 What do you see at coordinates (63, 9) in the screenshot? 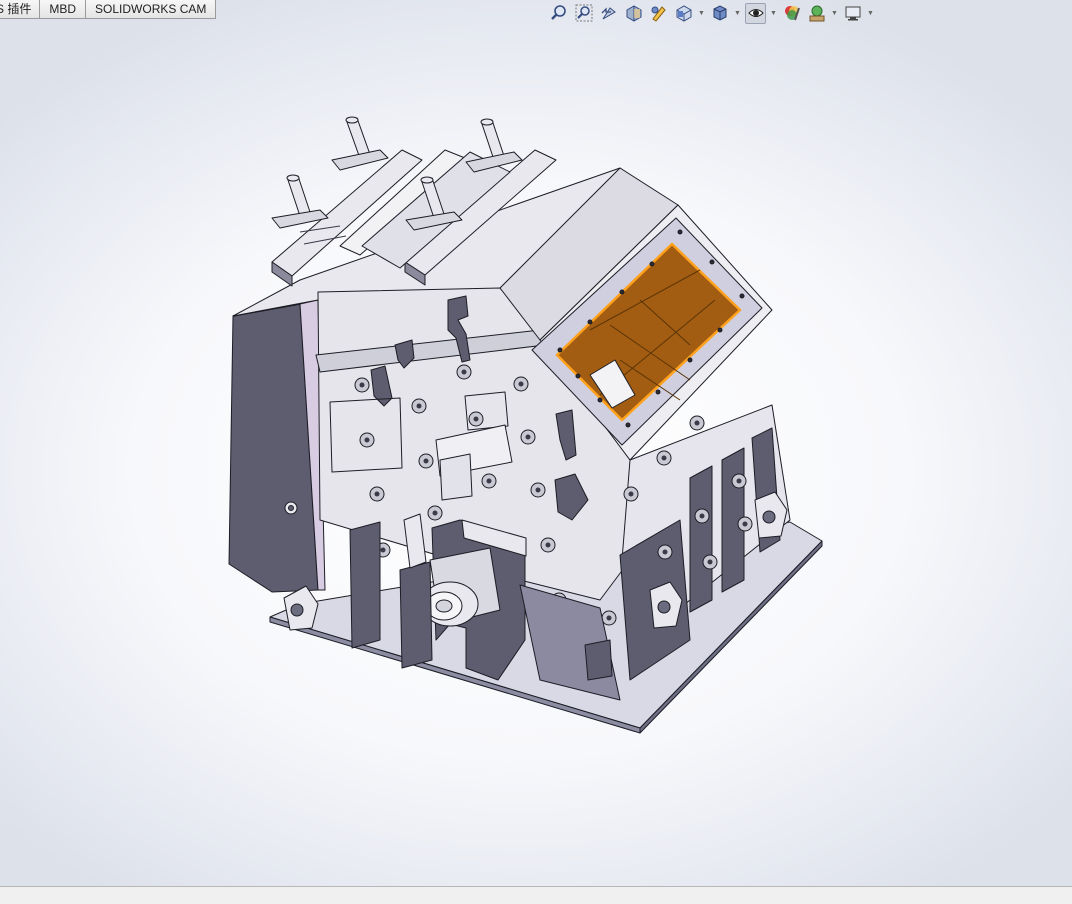
I see `tab-mbd: MBD` at bounding box center [63, 9].